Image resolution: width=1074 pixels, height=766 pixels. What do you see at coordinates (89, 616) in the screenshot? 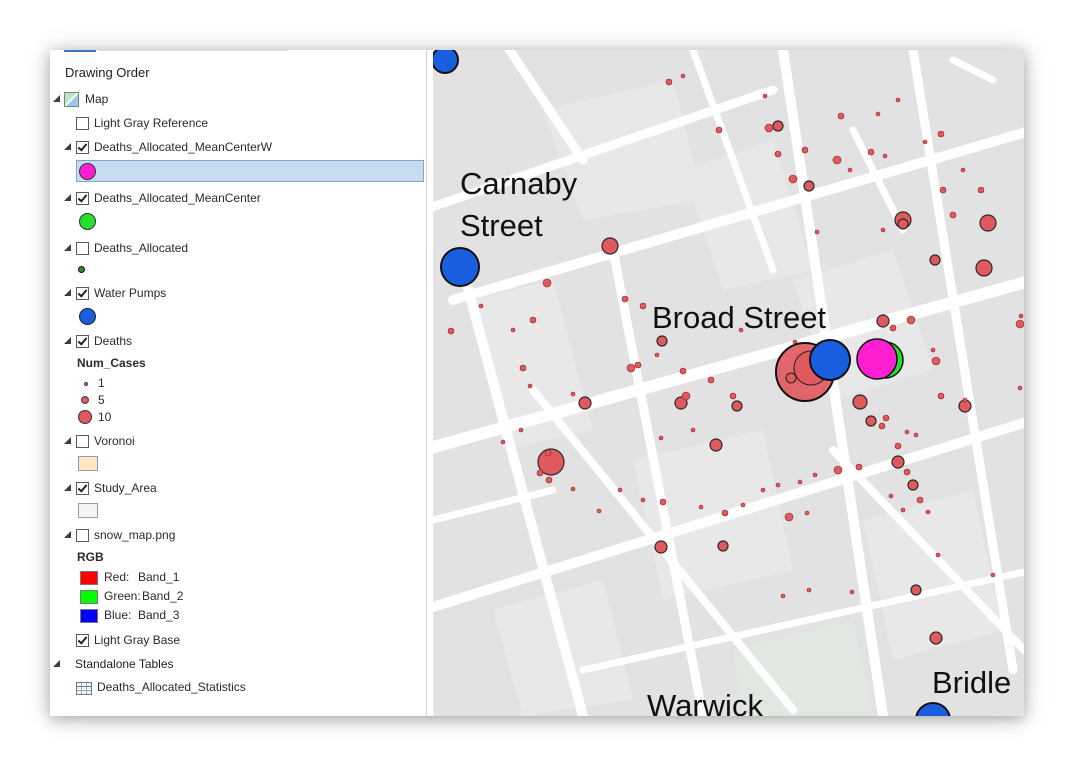
I see `blue-band-swatch-icon` at bounding box center [89, 616].